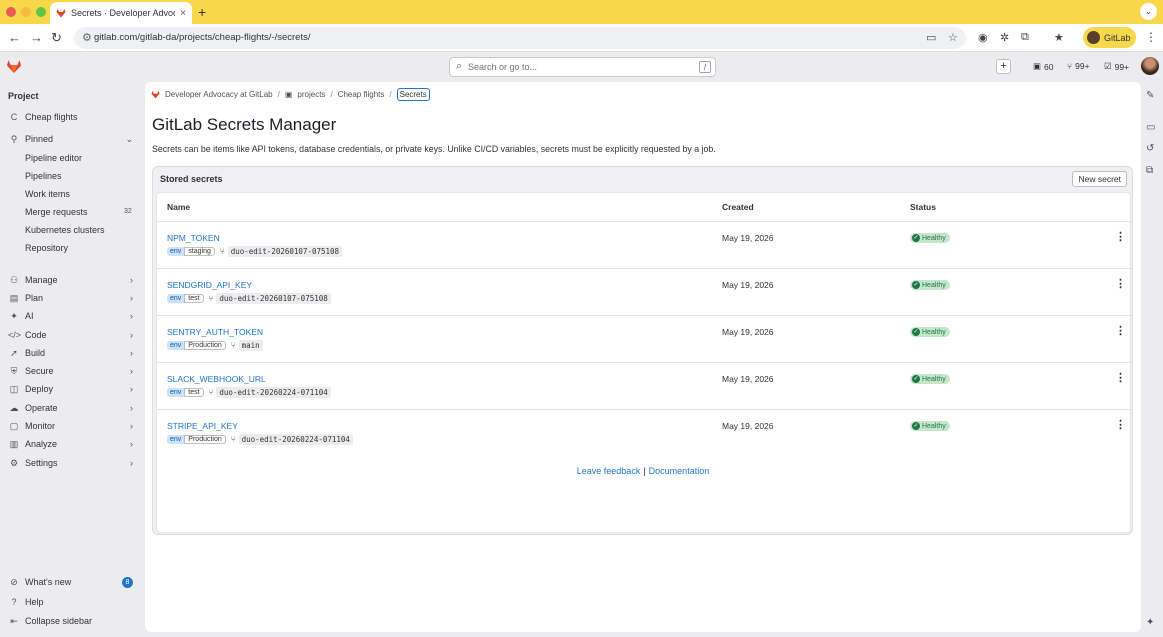 The height and width of the screenshot is (637, 1163). I want to click on leave-feedback-link: Leave feedback, so click(609, 471).